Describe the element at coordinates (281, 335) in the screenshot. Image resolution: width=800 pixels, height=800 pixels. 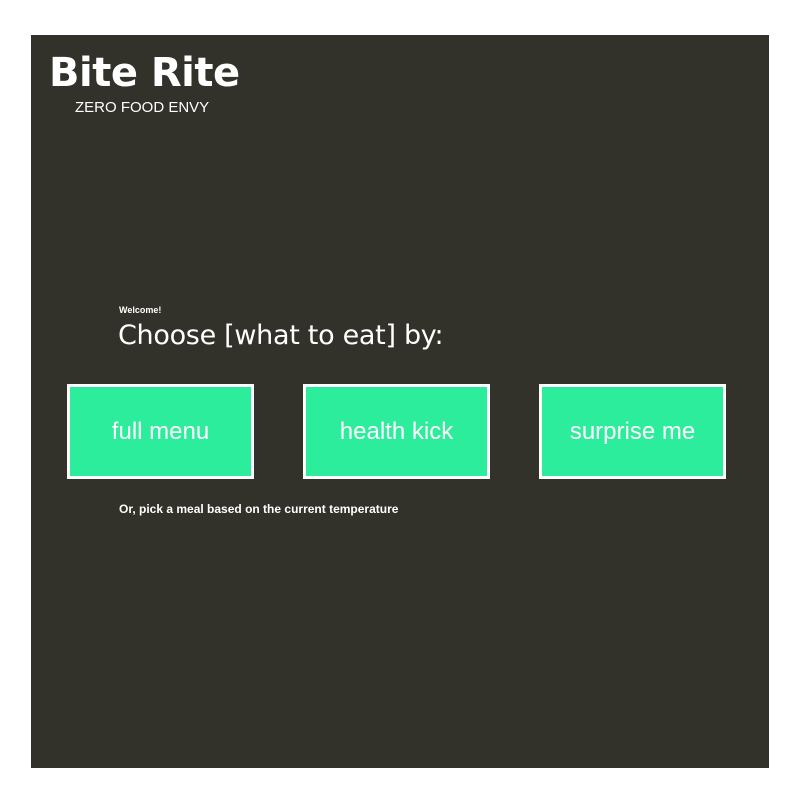
I see `page-heading: Choose [what to eat] by:` at that location.